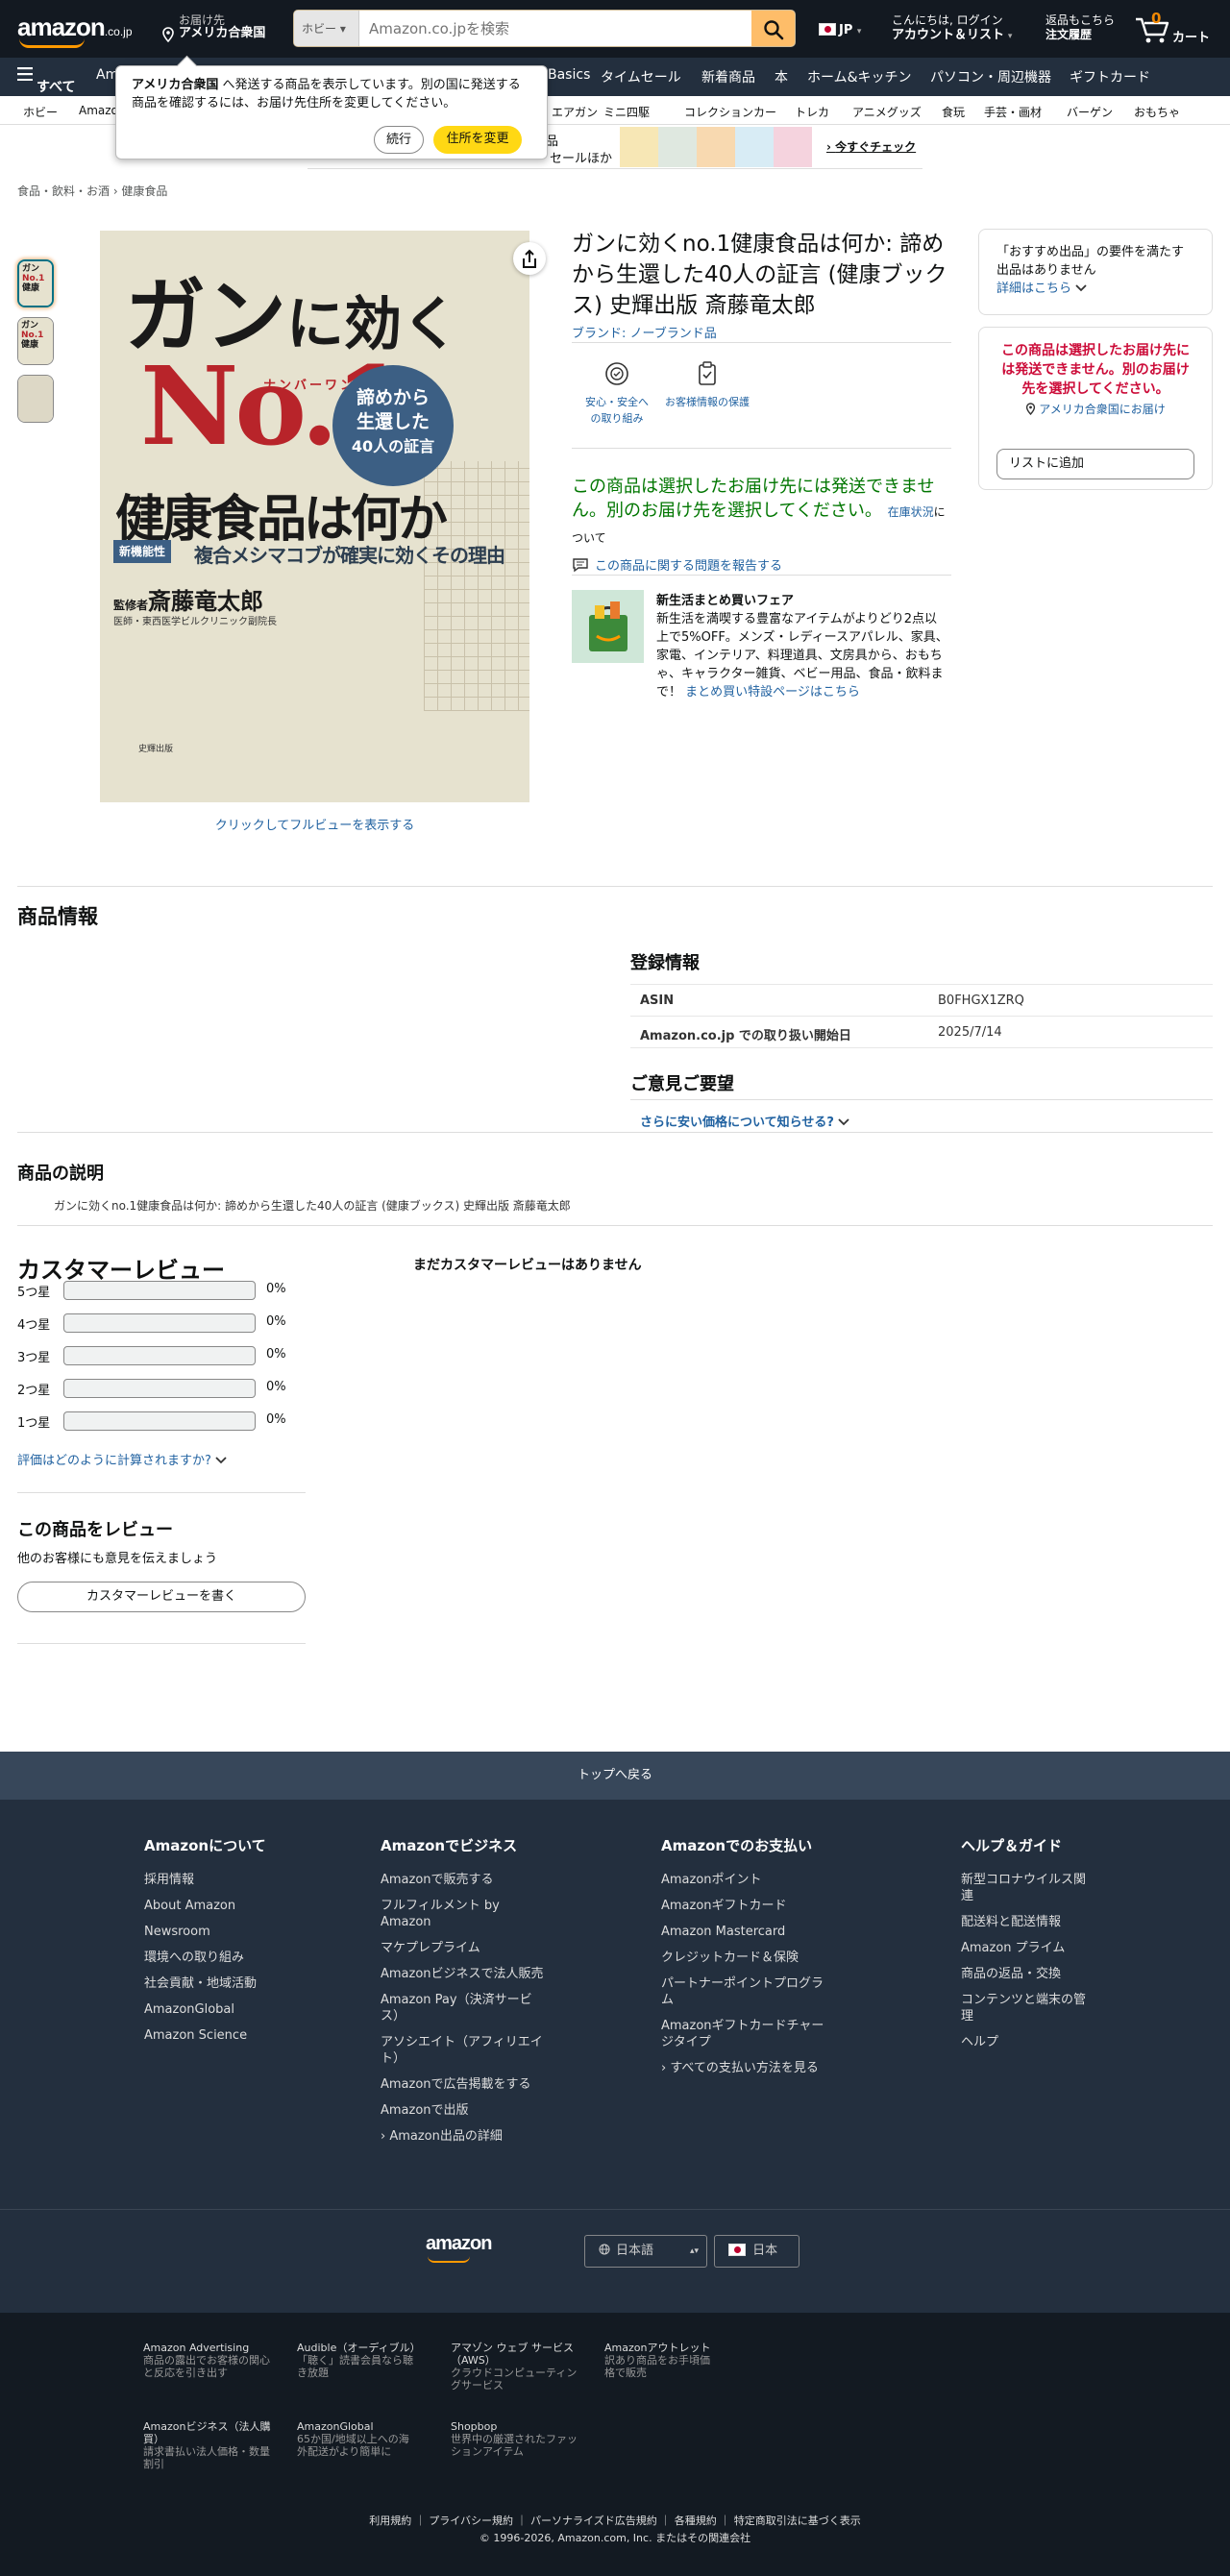 This screenshot has width=1230, height=2576. What do you see at coordinates (226, 1983) in the screenshot?
I see `footer-link: 社会貢献・地域活動` at bounding box center [226, 1983].